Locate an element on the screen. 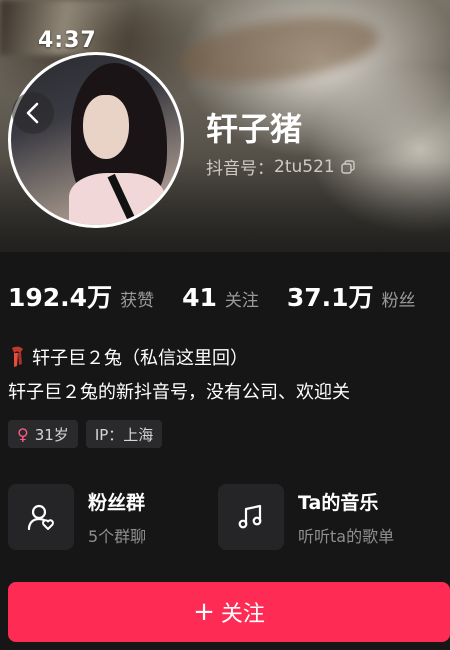 The width and height of the screenshot is (450, 650). stat-following-label: 关注 is located at coordinates (241, 301).